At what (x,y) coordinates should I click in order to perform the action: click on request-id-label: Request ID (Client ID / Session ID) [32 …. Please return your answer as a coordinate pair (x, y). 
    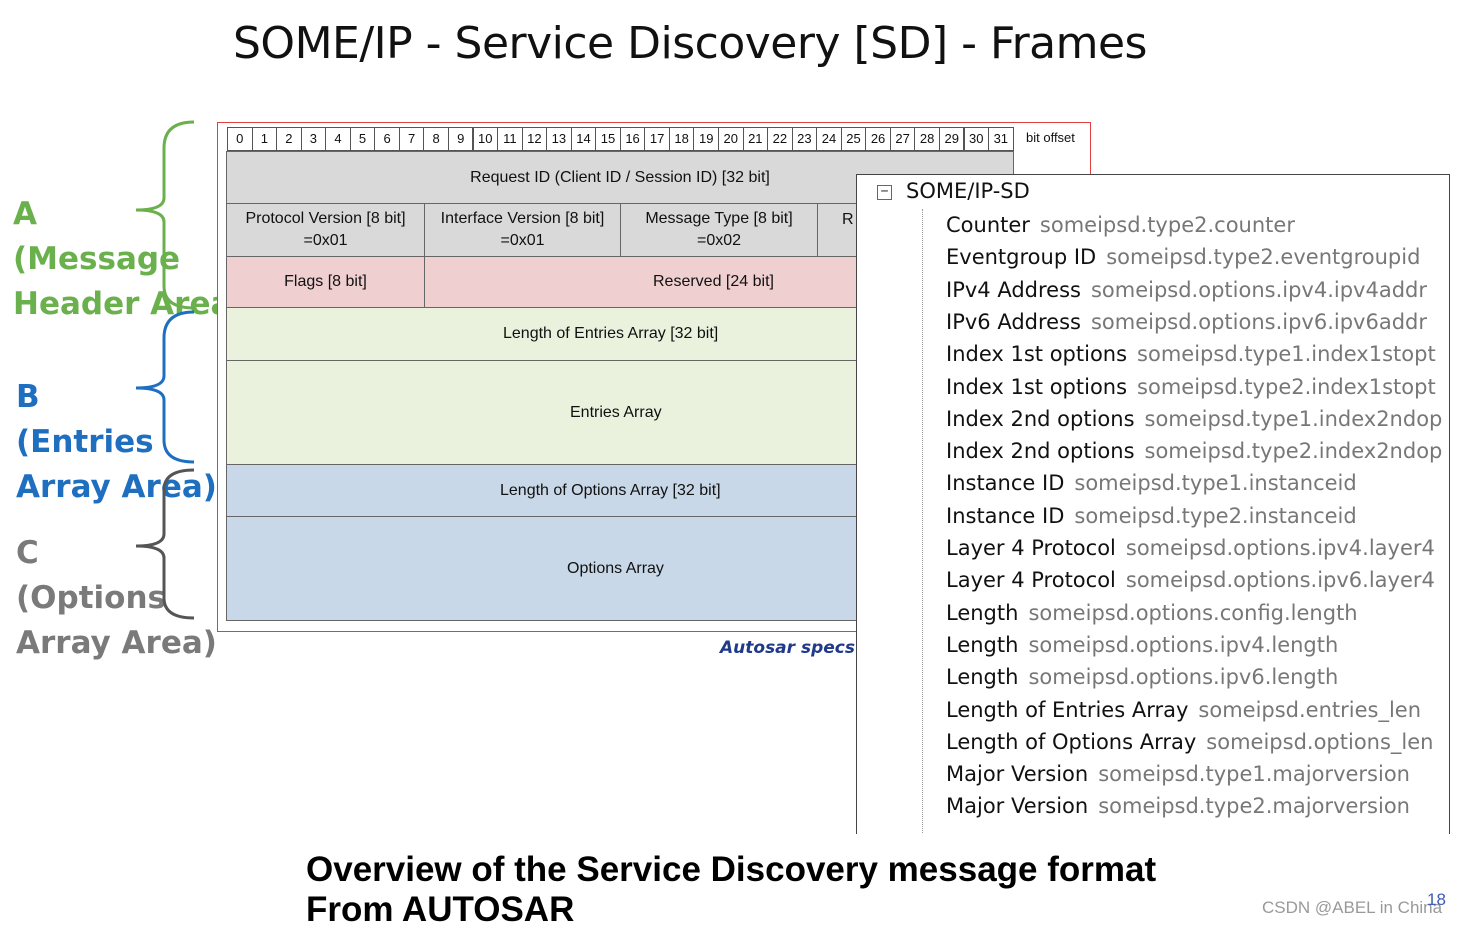
    Looking at the image, I should click on (620, 177).